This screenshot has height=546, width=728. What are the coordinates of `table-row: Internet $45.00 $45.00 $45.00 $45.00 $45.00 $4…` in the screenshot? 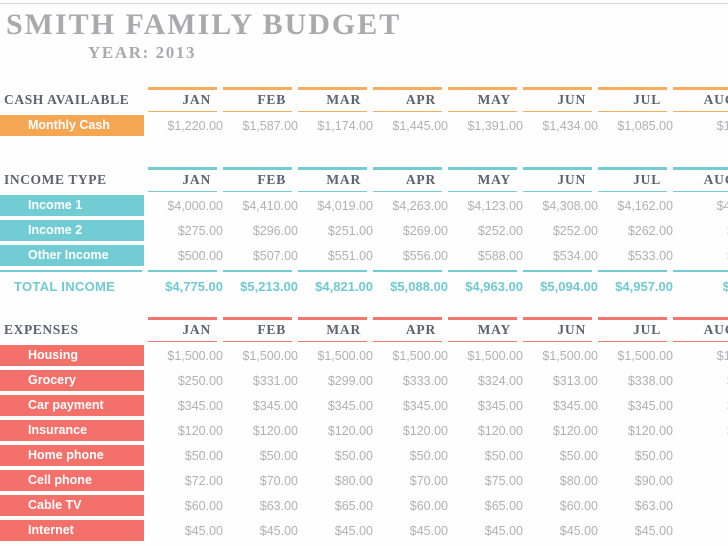 It's located at (364, 530).